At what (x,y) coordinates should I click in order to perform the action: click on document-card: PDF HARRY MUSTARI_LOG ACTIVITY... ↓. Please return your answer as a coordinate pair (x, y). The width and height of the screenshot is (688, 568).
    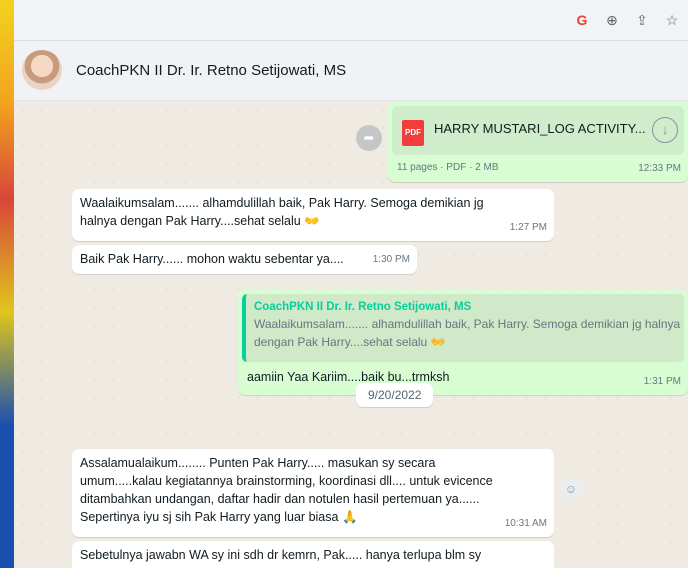
    Looking at the image, I should click on (538, 130).